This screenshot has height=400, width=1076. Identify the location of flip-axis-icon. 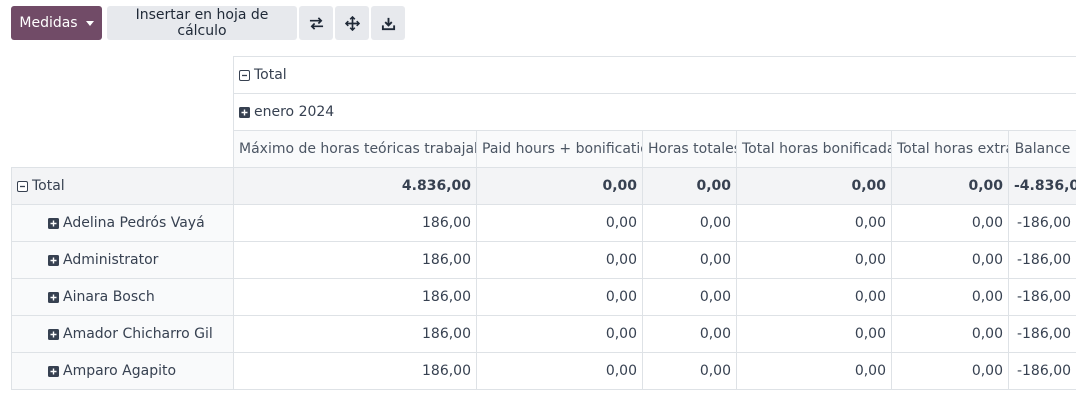
(316, 23).